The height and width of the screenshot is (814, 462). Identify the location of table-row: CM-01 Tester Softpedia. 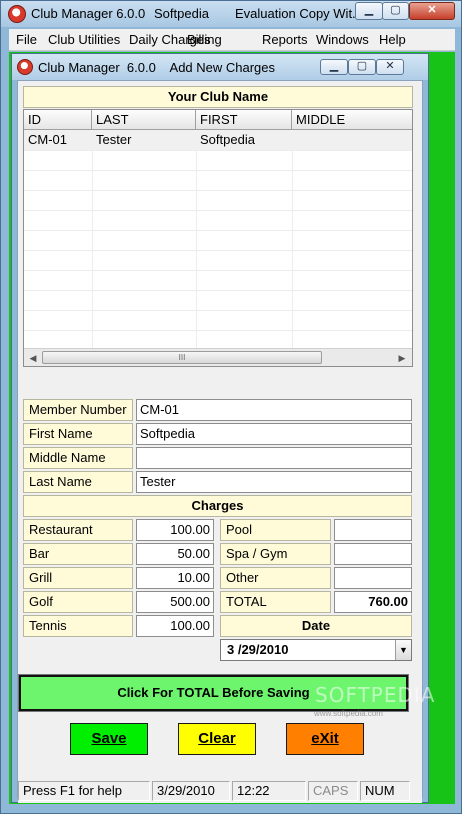
(218, 140).